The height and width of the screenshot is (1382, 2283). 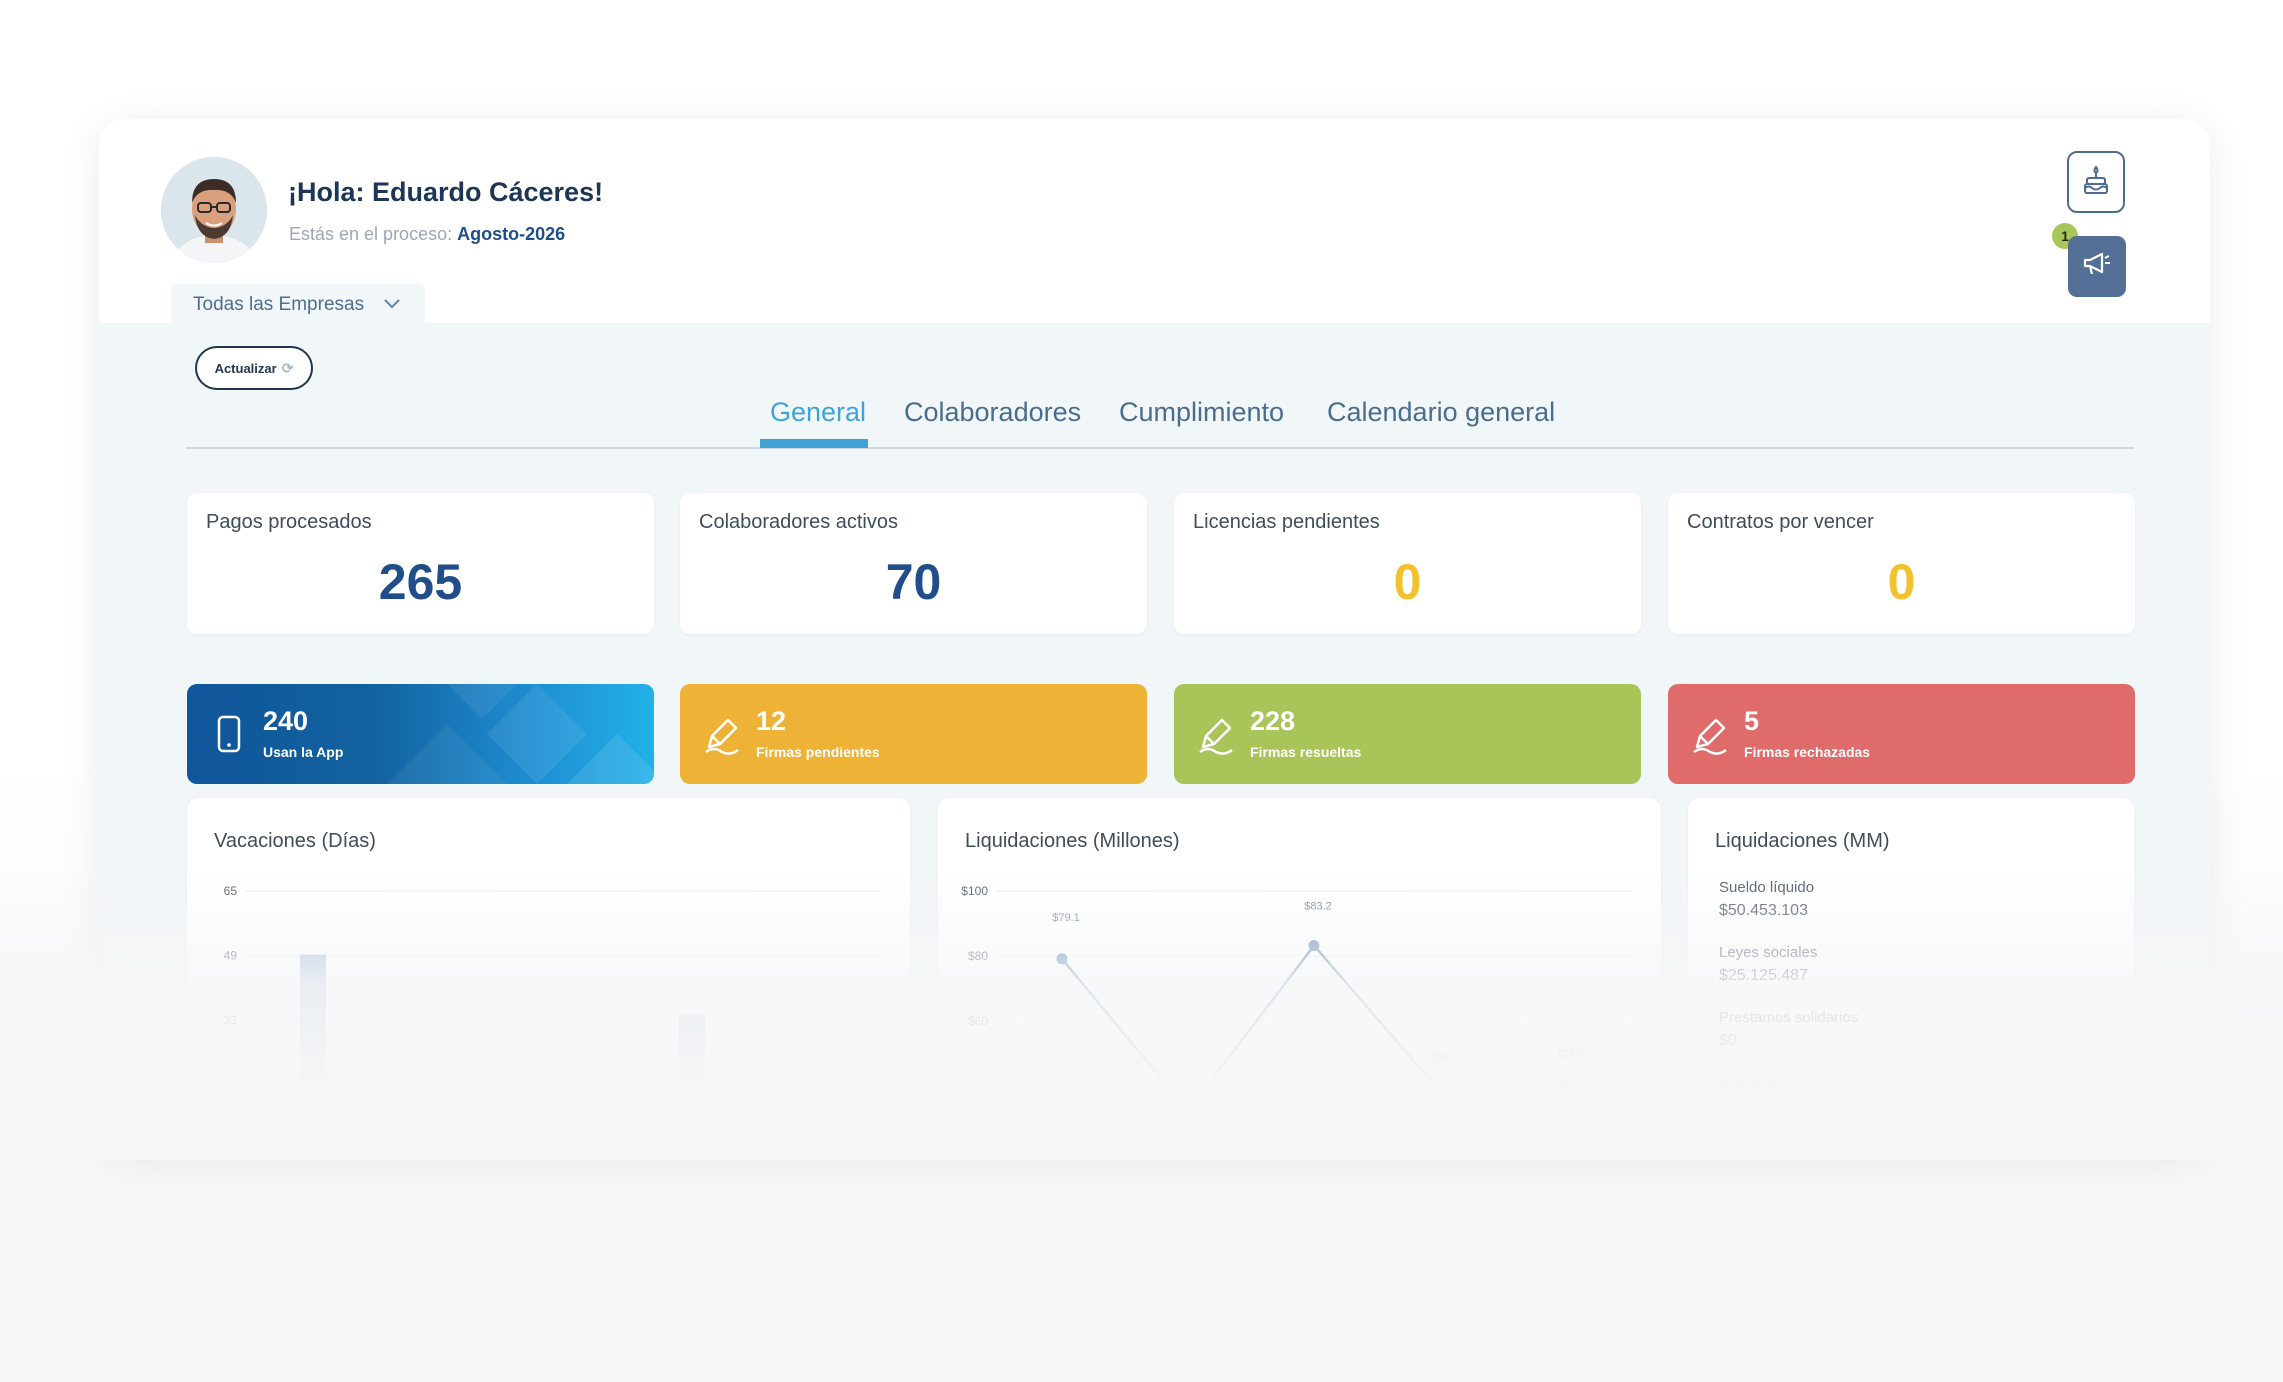 I want to click on process-value: Agosto-2026, so click(x=511, y=234).